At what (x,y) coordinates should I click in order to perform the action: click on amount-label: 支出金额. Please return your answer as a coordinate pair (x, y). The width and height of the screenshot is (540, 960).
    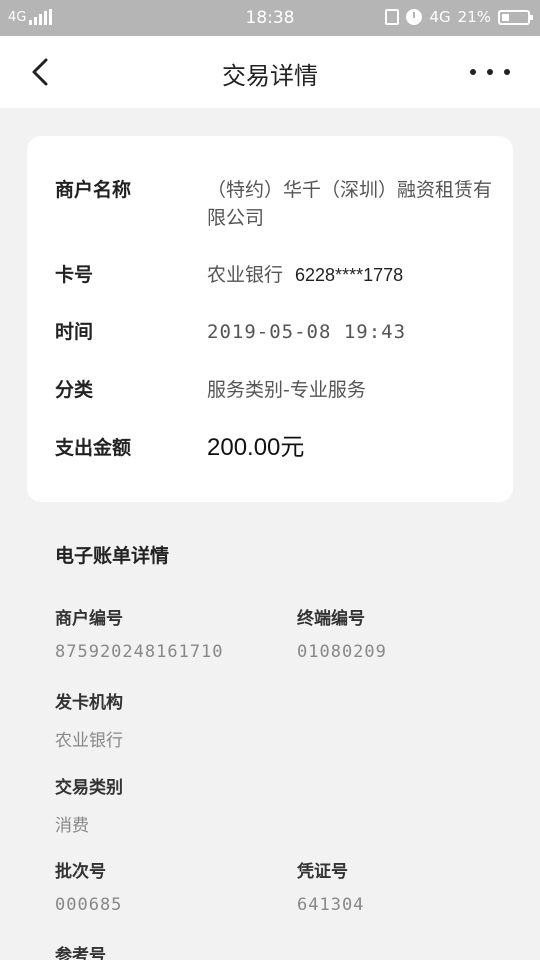
    Looking at the image, I should click on (93, 448).